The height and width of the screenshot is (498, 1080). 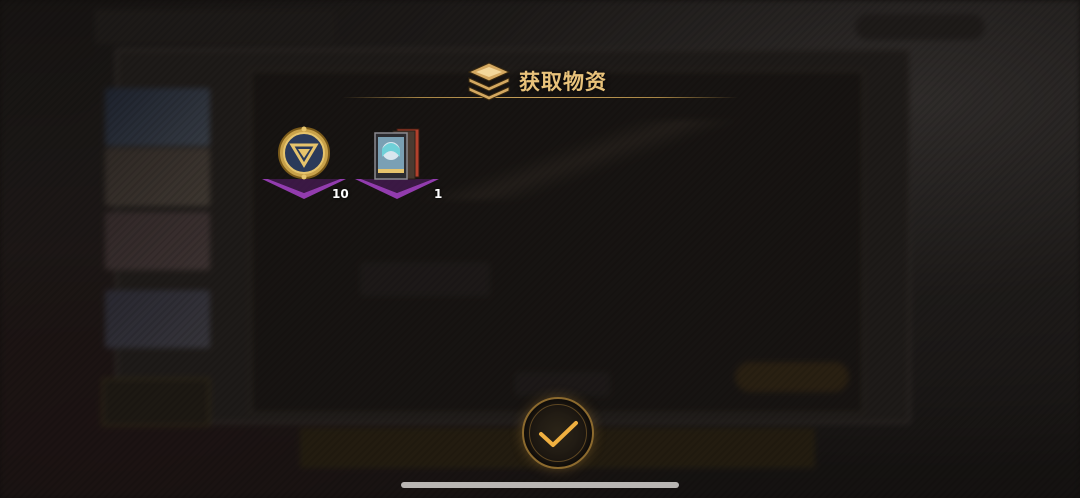 I want to click on header-divider, so click(x=540, y=97).